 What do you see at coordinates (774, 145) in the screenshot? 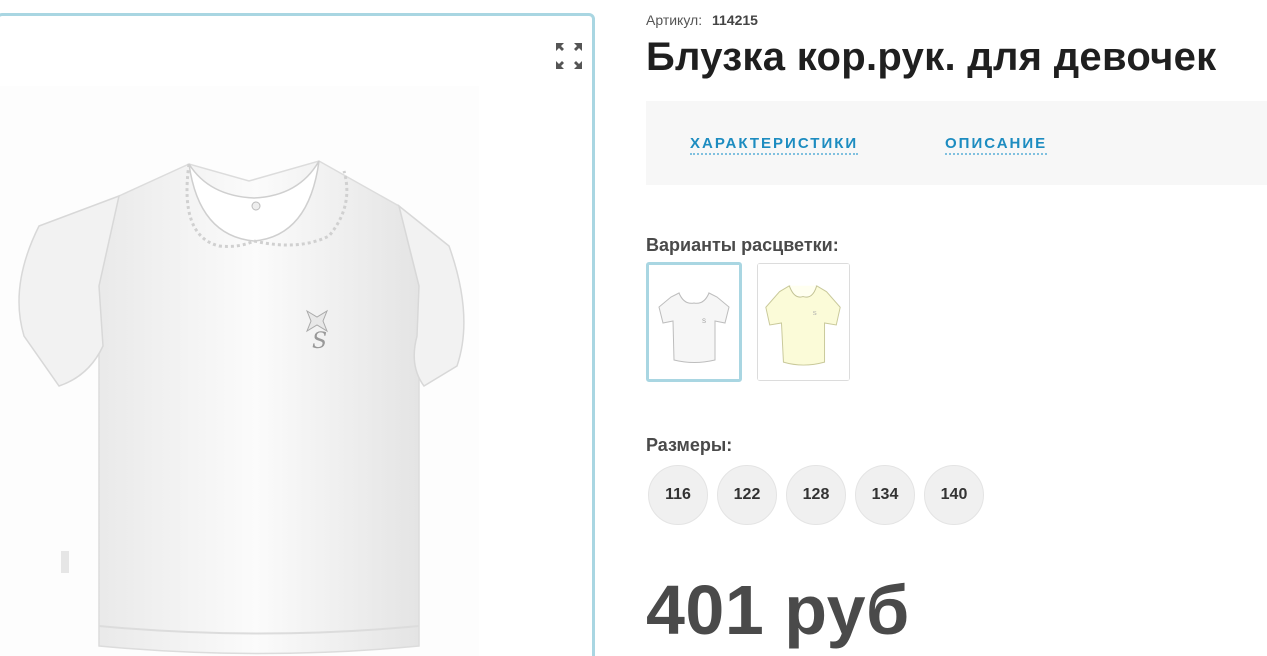
I see `tab-characteristics: ХАРАКТЕРИСТИКИ` at bounding box center [774, 145].